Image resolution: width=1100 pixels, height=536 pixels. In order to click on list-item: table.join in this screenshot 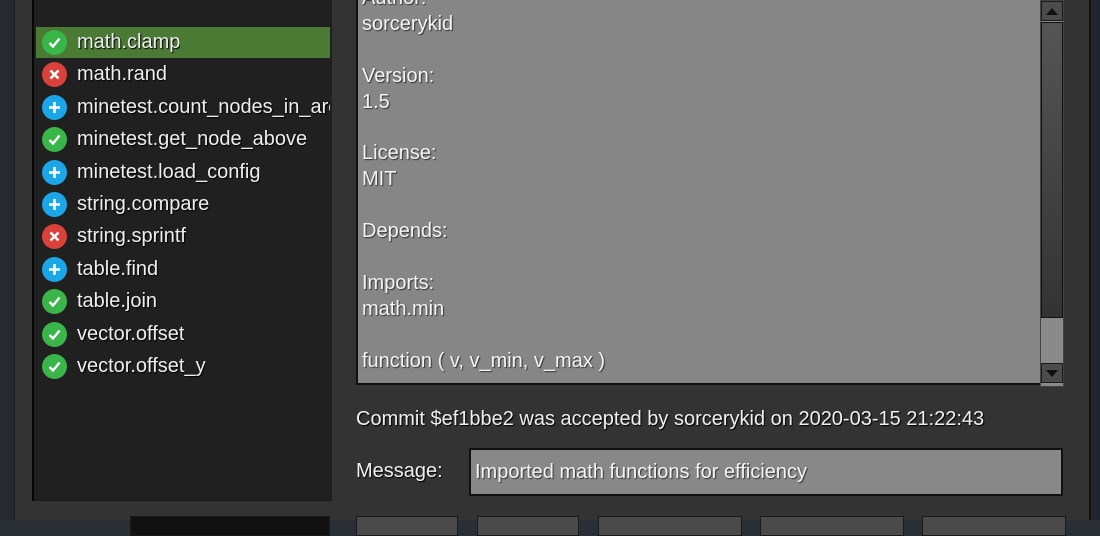, I will do `click(183, 301)`.